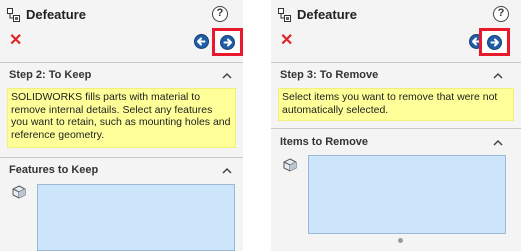 This screenshot has height=251, width=521. I want to click on separator, so click(257, 125).